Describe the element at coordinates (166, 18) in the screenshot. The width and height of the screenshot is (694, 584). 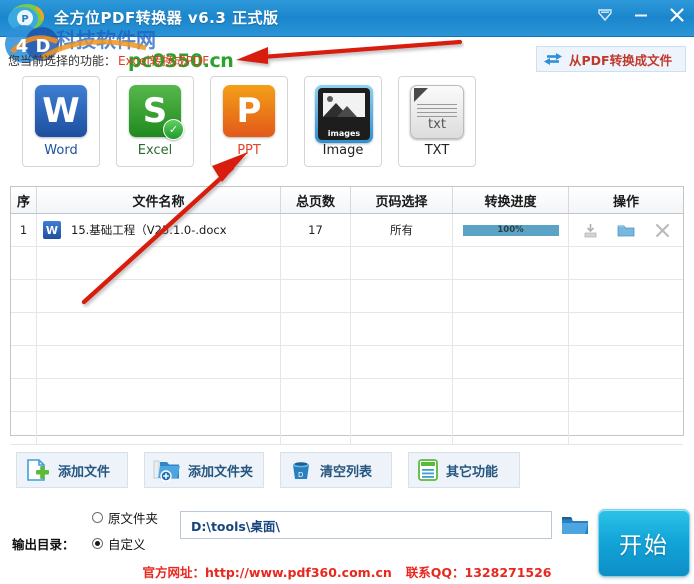
I see `window-title: 全方位PDF转换器 v6.3 正式版` at that location.